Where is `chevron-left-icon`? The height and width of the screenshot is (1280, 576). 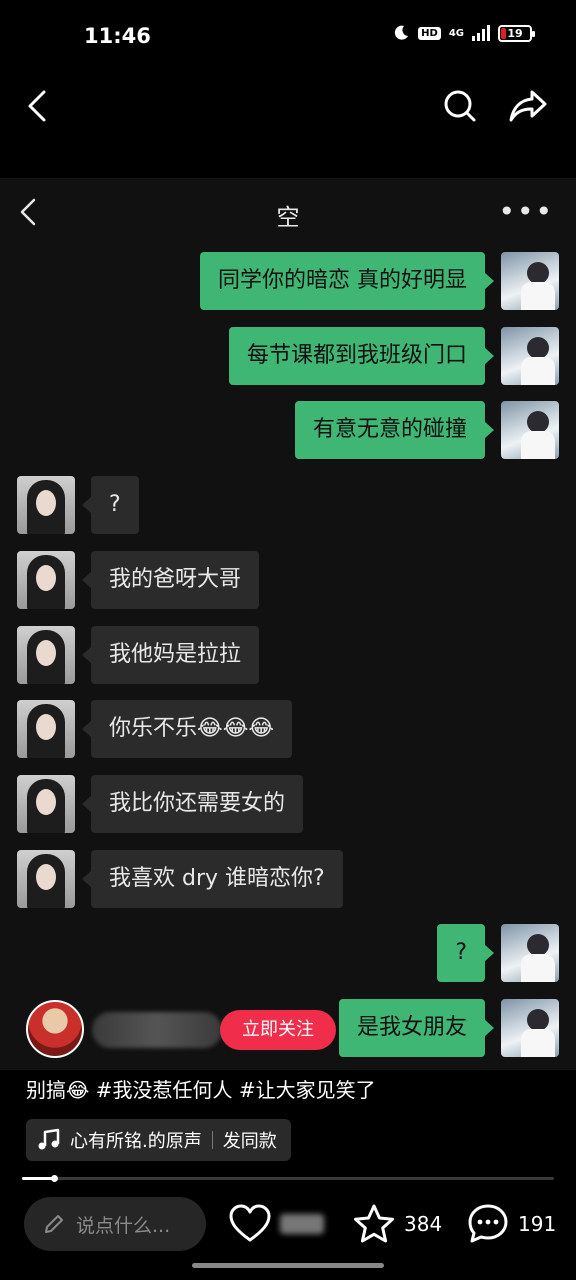
chevron-left-icon is located at coordinates (37, 106).